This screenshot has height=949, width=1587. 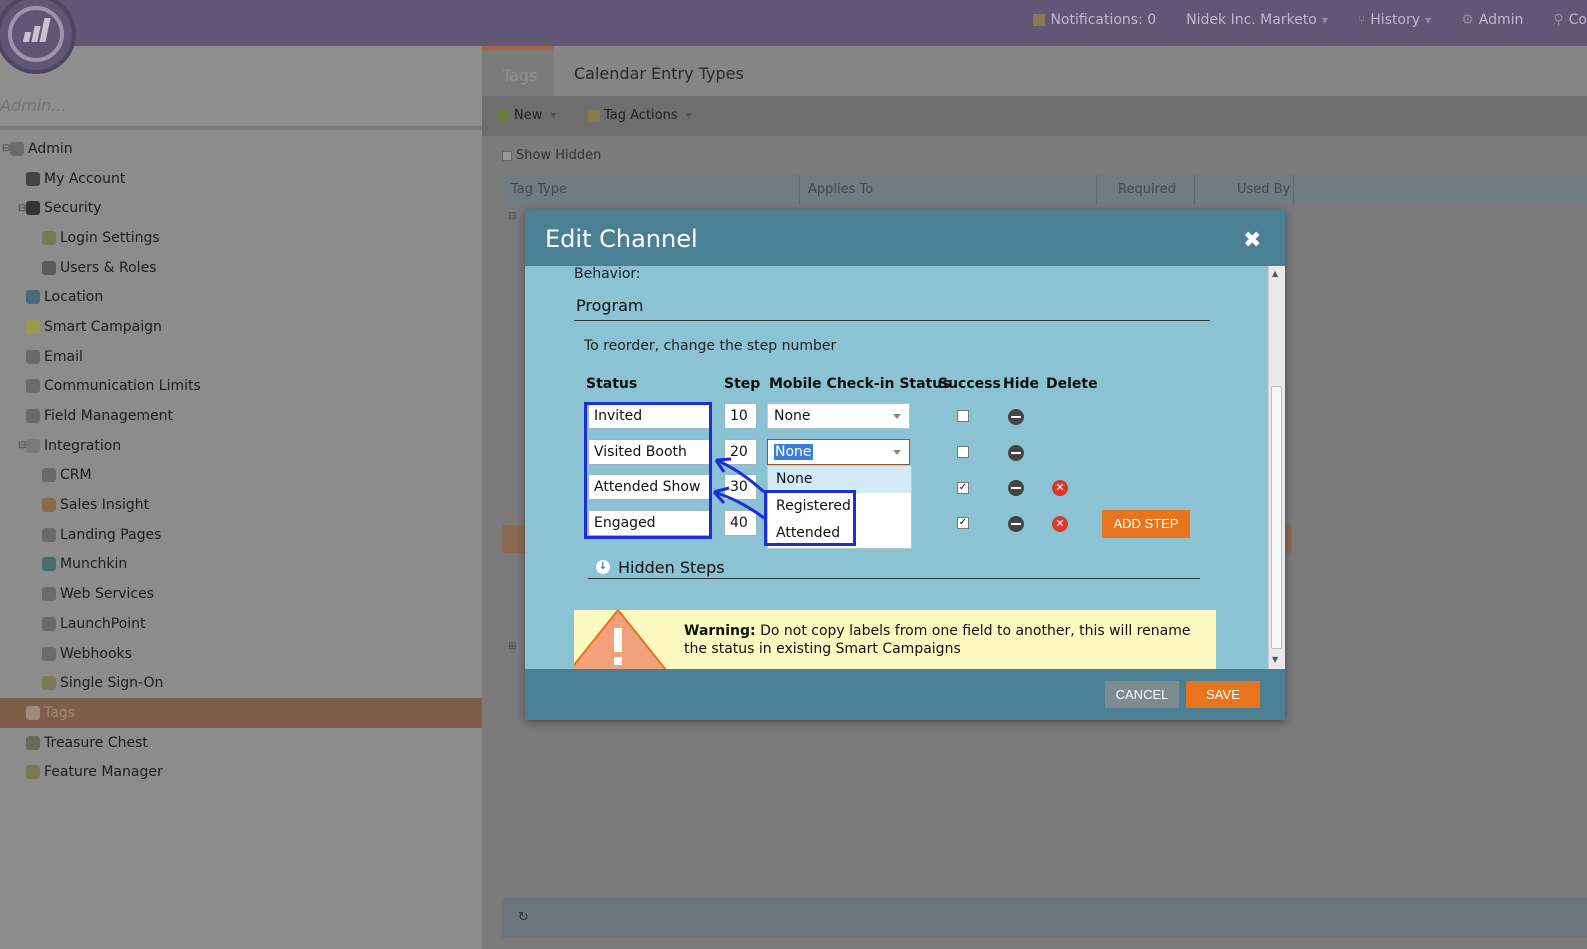 I want to click on tree-item: Webhooks, so click(x=241, y=654).